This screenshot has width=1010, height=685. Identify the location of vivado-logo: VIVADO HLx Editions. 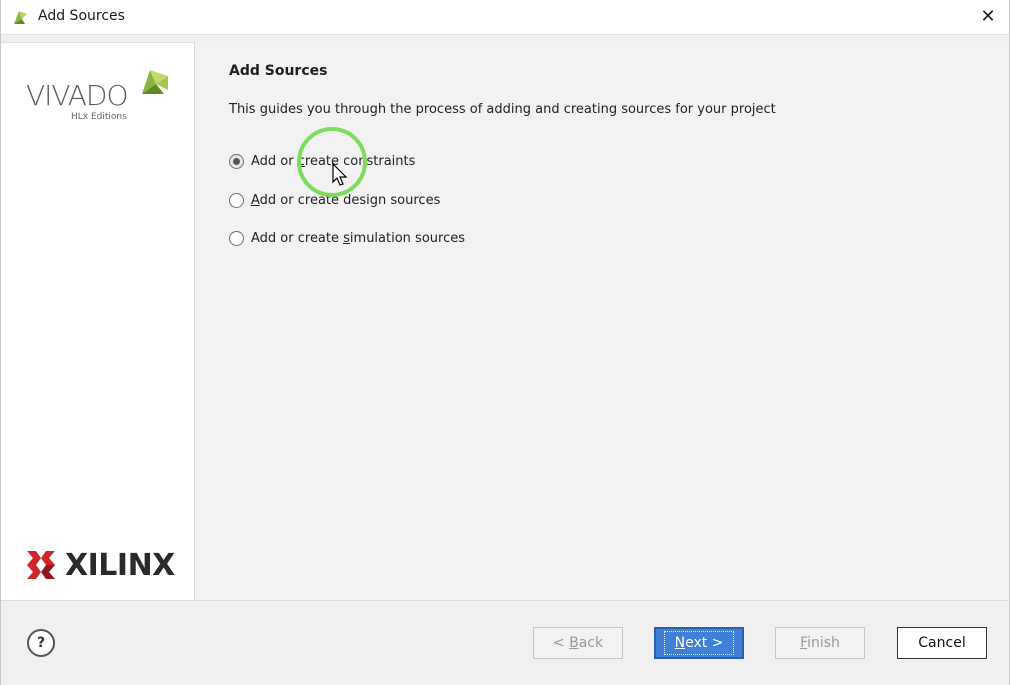
(101, 97).